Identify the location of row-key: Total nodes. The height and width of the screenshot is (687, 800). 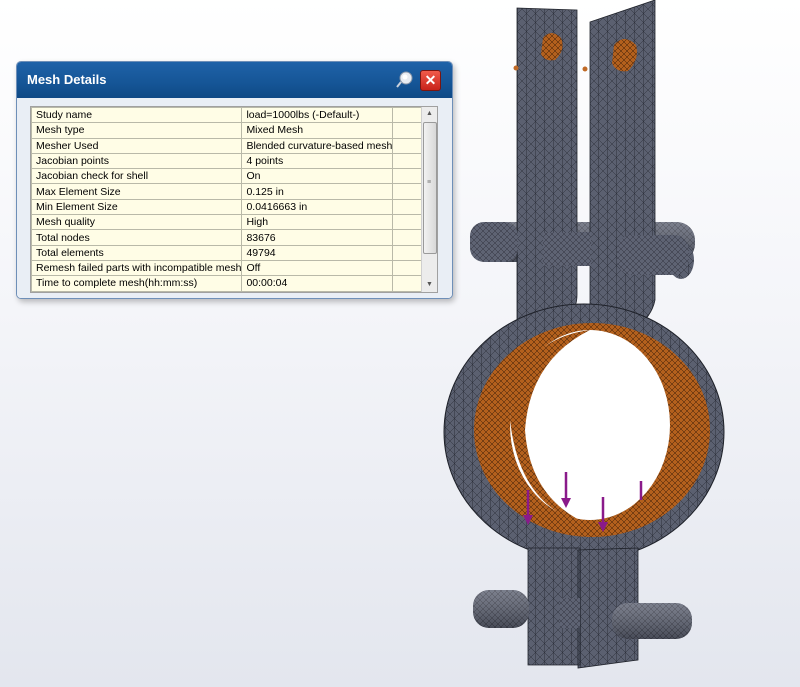
(137, 237).